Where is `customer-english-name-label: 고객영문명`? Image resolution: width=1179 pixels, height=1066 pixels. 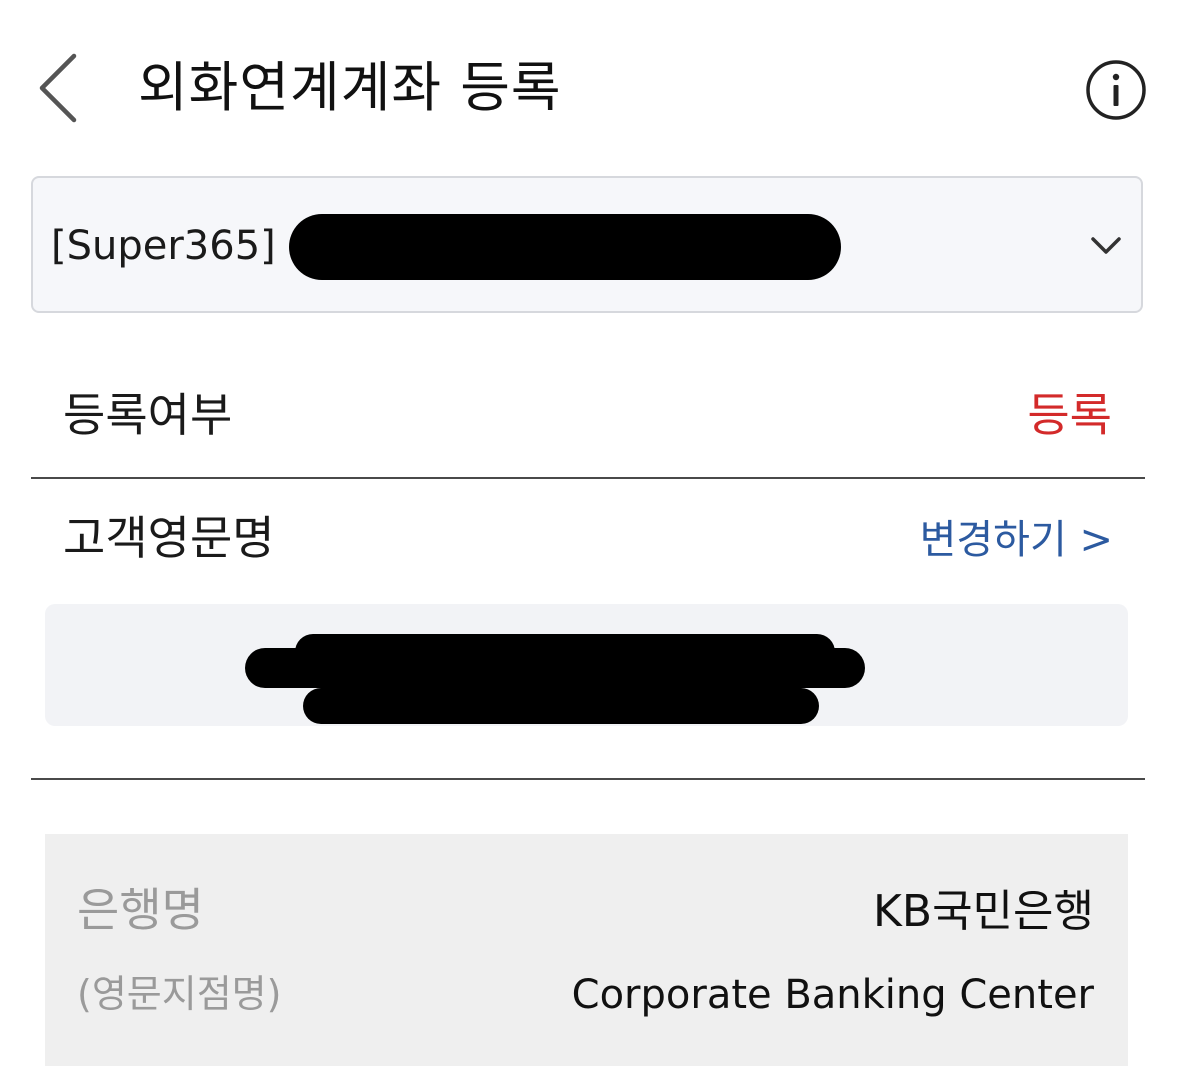 customer-english-name-label: 고객영문명 is located at coordinates (169, 538).